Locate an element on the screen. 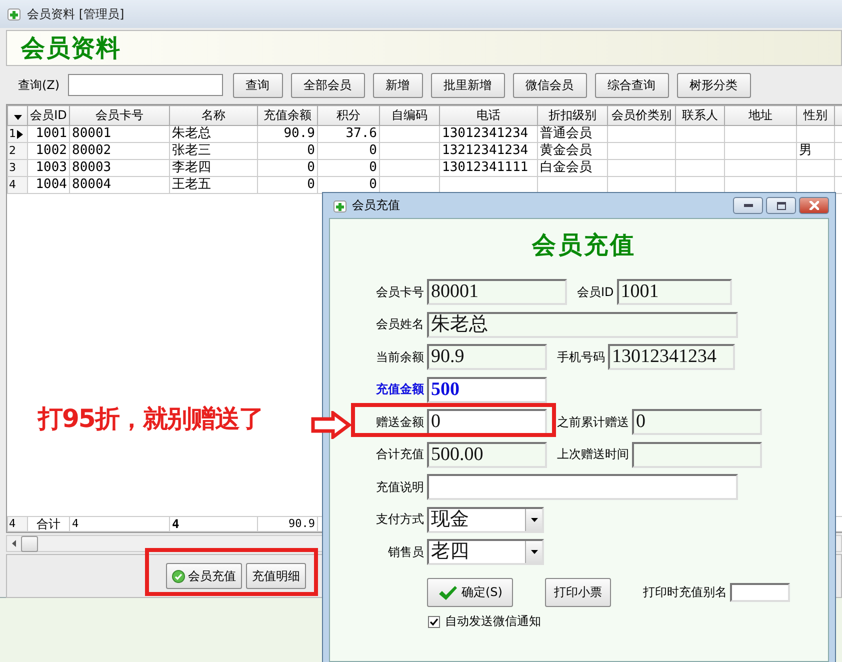 The width and height of the screenshot is (842, 662). dropdown-icon is located at coordinates (18, 117).